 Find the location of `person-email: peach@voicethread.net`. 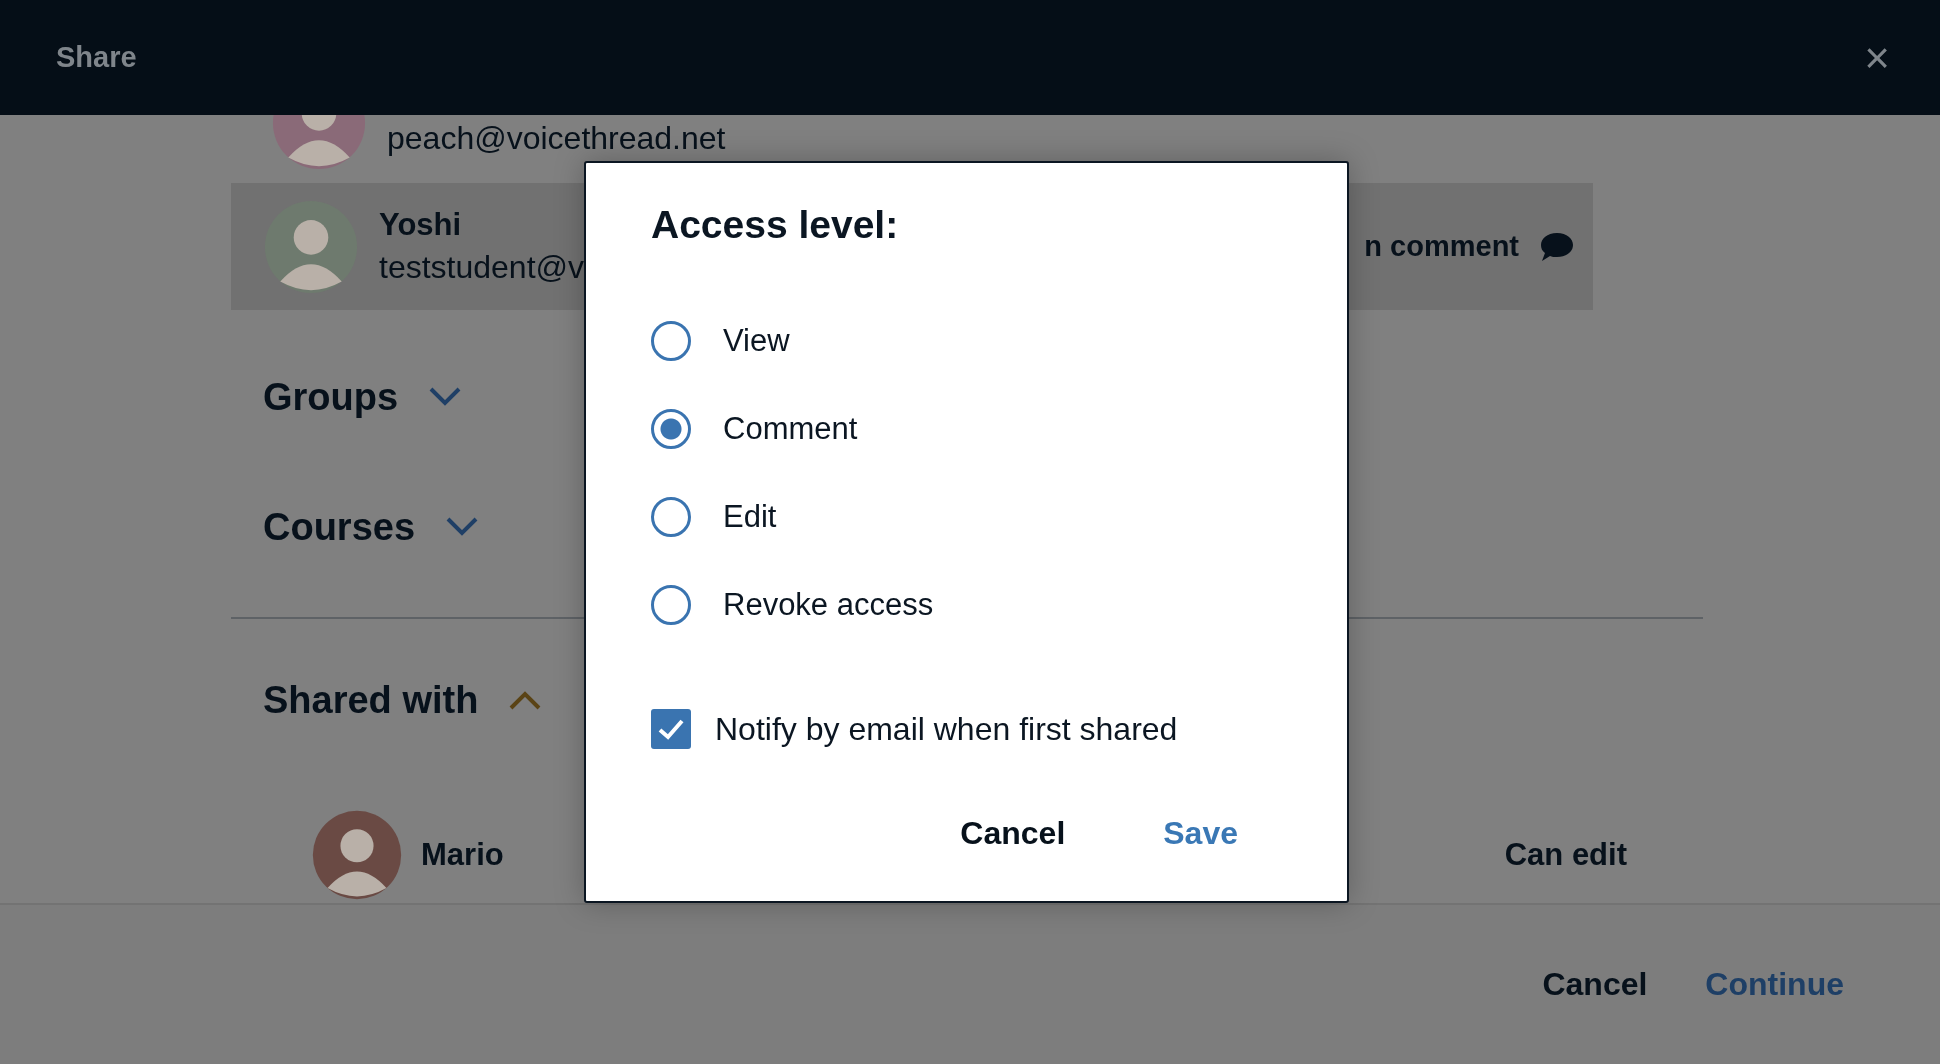

person-email: peach@voicethread.net is located at coordinates (556, 138).